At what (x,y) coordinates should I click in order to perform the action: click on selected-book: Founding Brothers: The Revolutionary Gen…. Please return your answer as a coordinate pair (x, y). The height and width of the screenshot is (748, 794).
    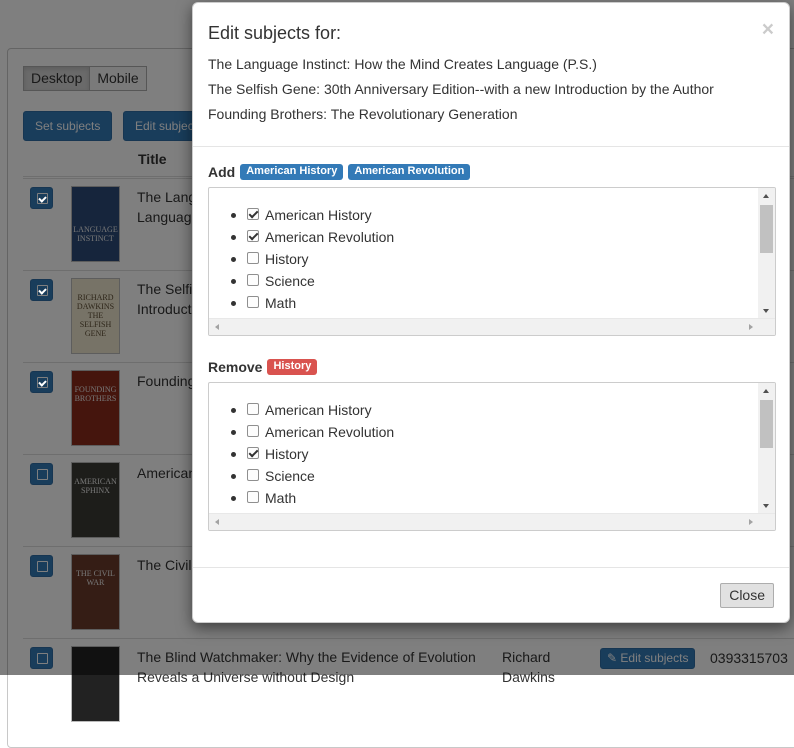
    Looking at the image, I should click on (363, 114).